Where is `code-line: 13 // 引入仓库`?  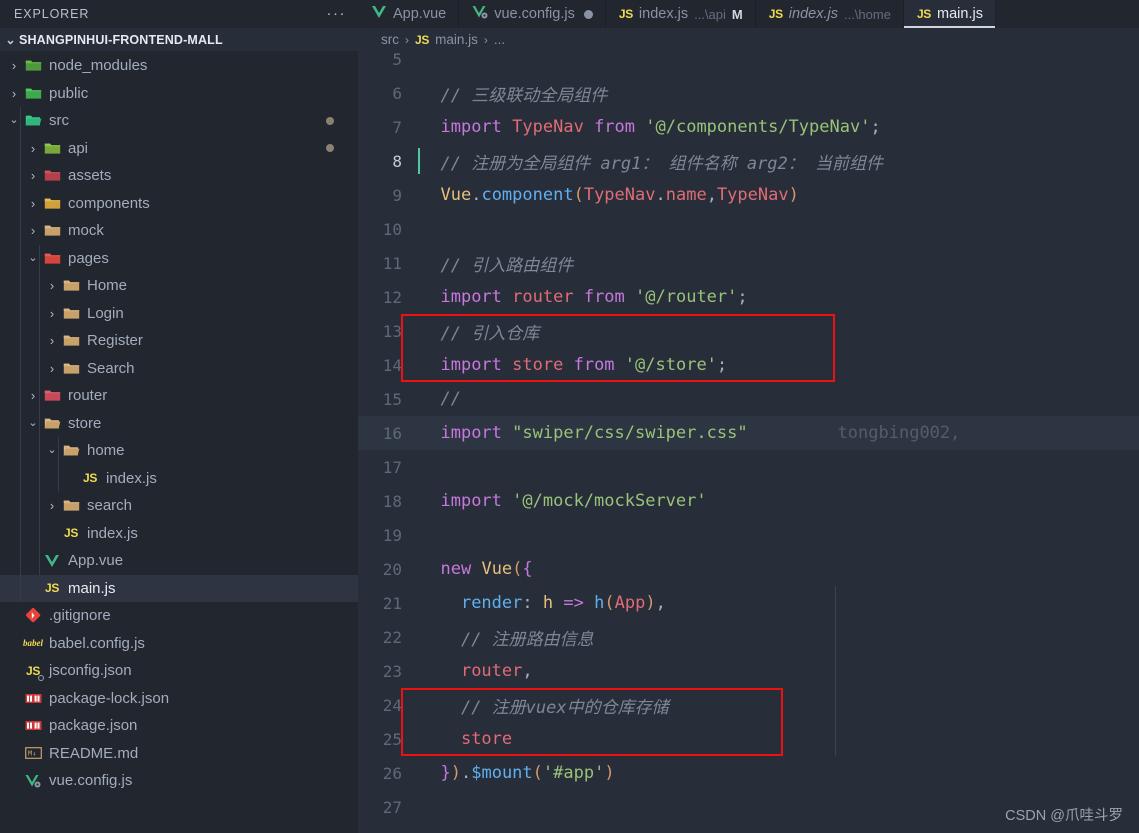 code-line: 13 // 引入仓库 is located at coordinates (748, 331).